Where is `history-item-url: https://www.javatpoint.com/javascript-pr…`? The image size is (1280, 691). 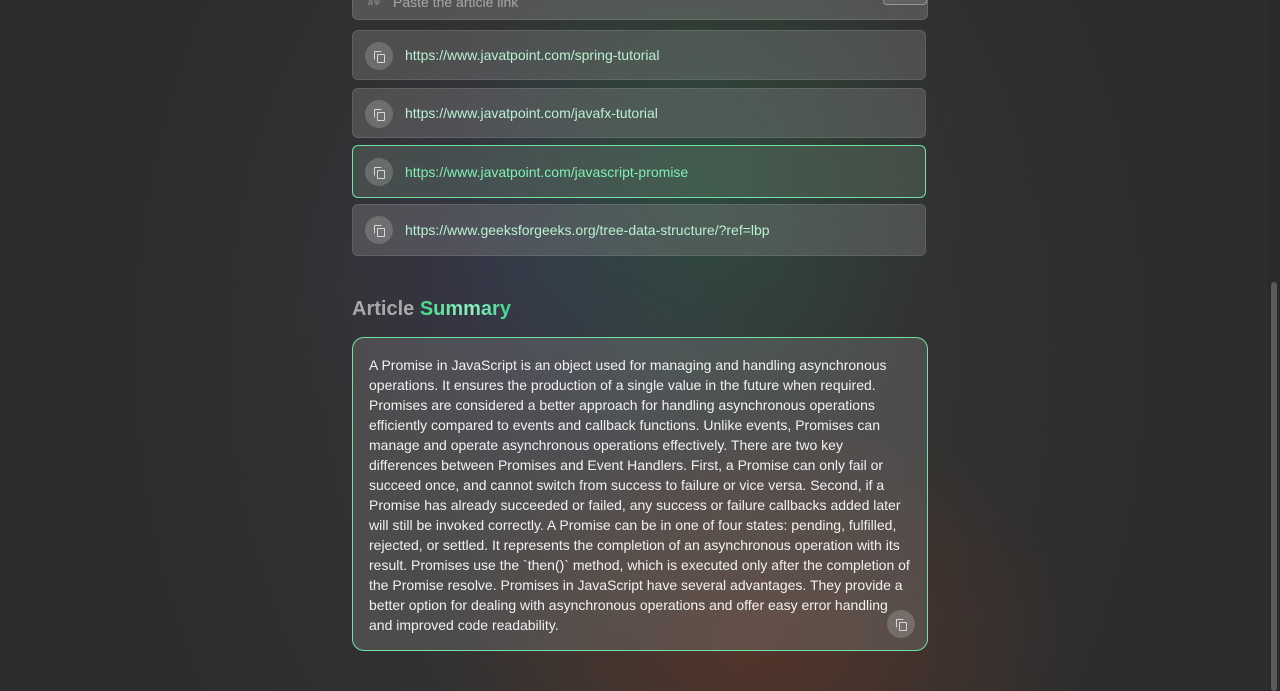 history-item-url: https://www.javatpoint.com/javascript-pr… is located at coordinates (547, 172).